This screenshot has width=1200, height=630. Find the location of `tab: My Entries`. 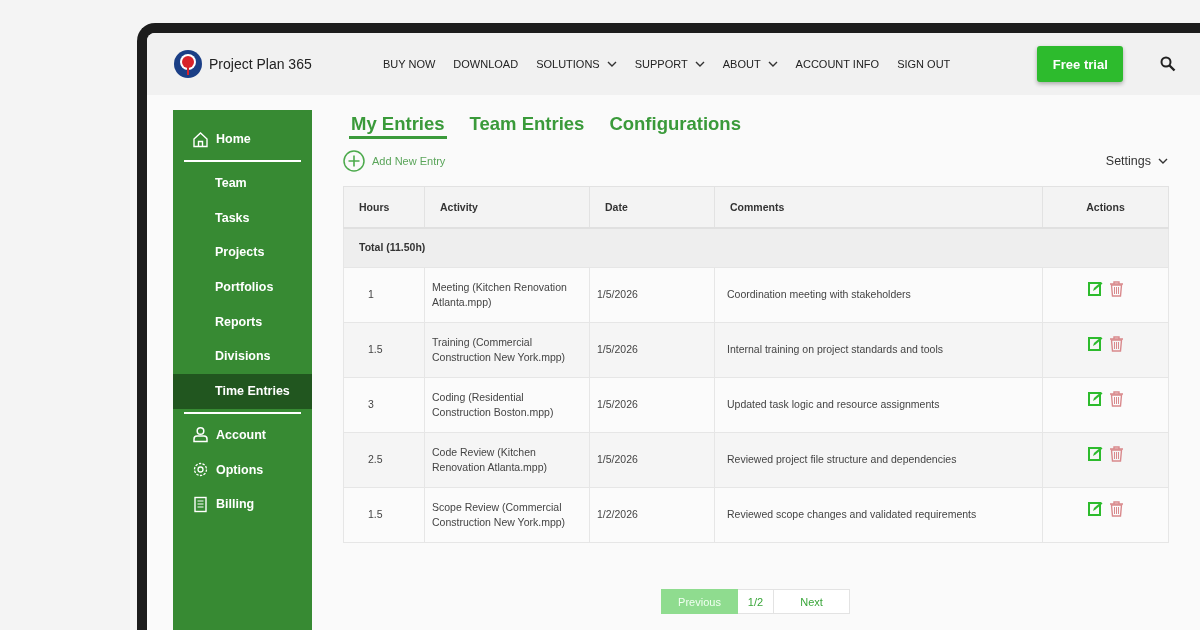

tab: My Entries is located at coordinates (398, 124).